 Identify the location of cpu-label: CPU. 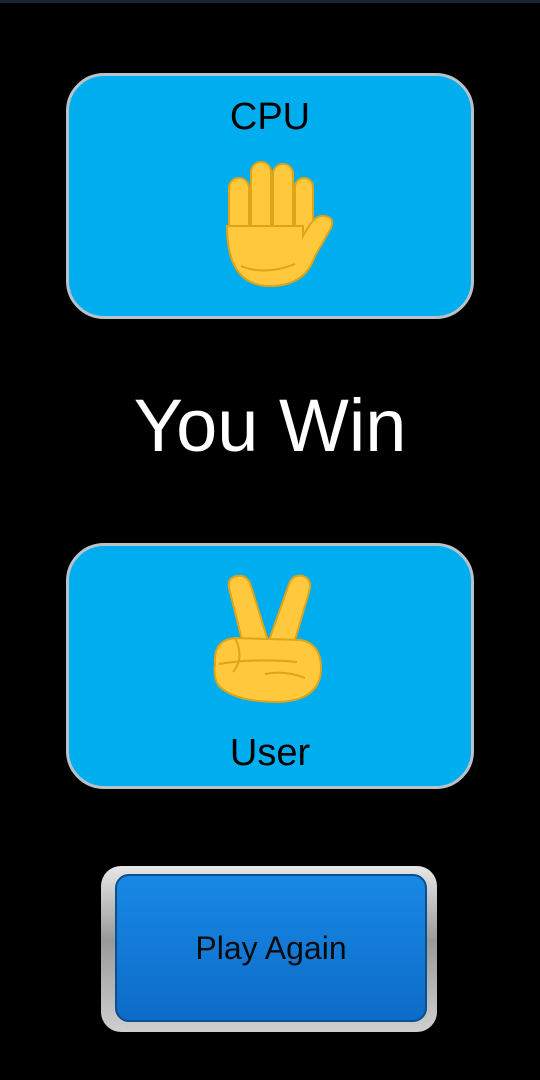
(270, 117).